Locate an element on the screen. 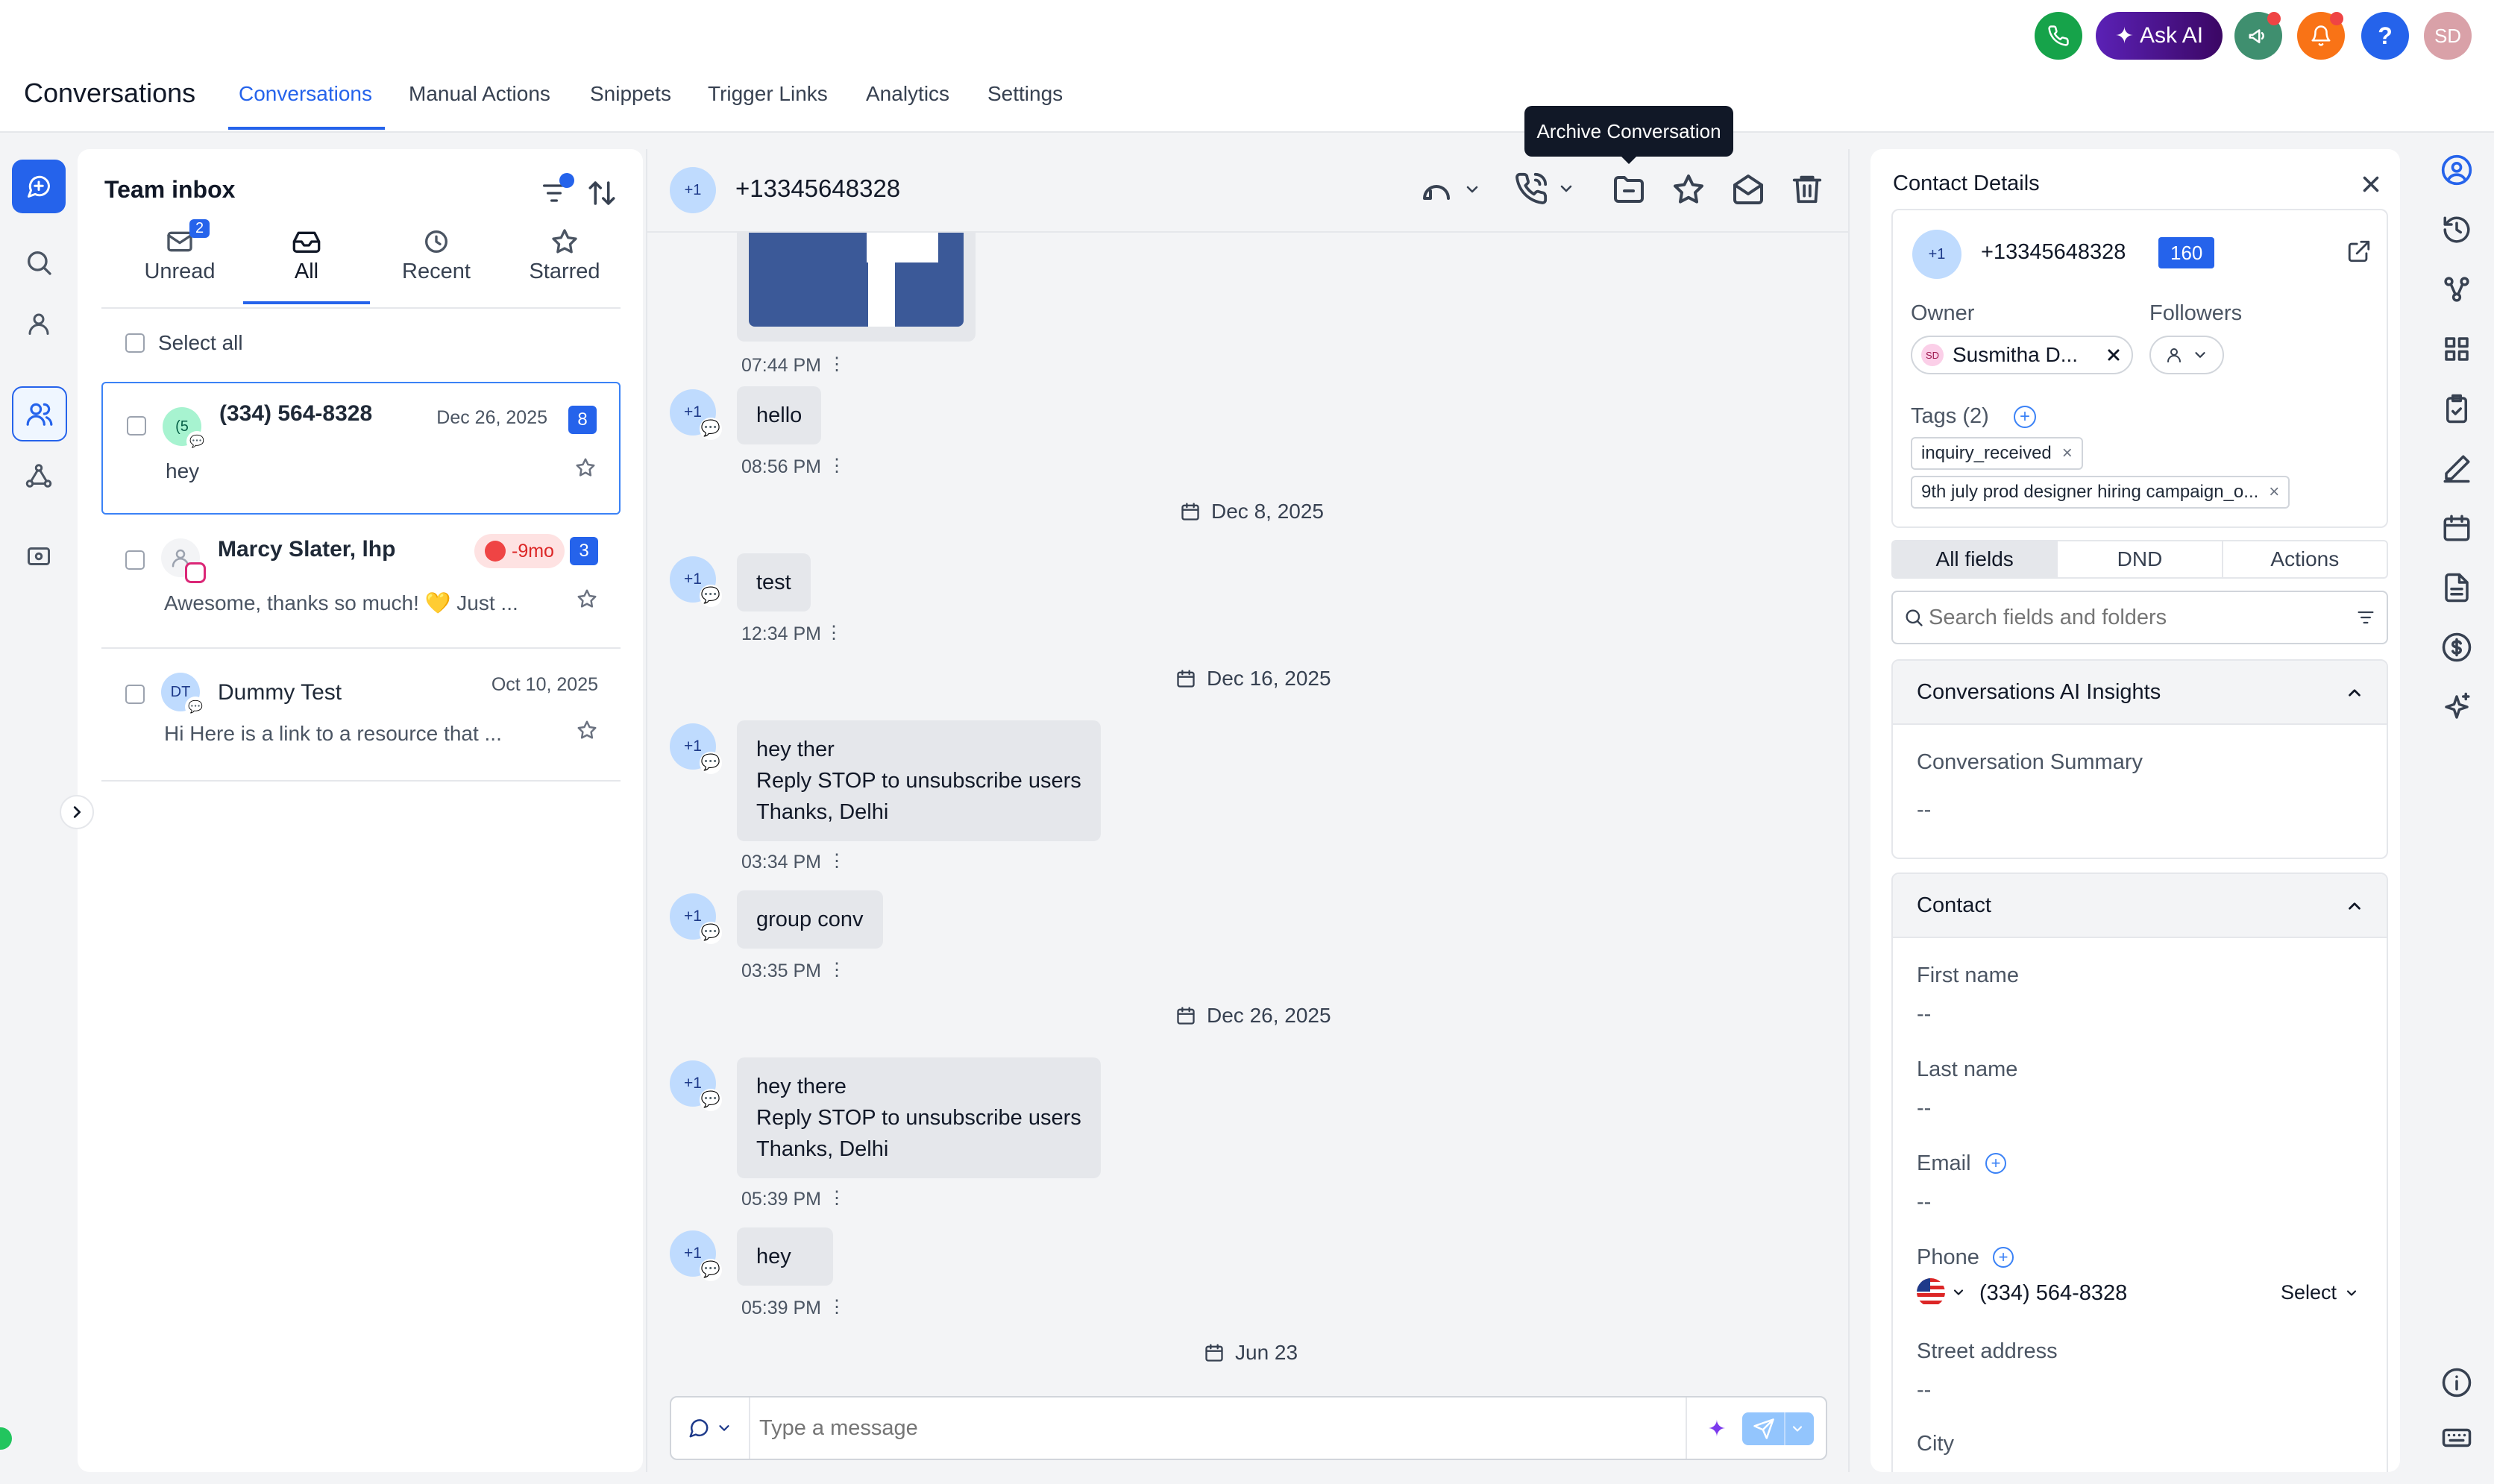  keyboard-shortcuts-button is located at coordinates (2456, 1438).